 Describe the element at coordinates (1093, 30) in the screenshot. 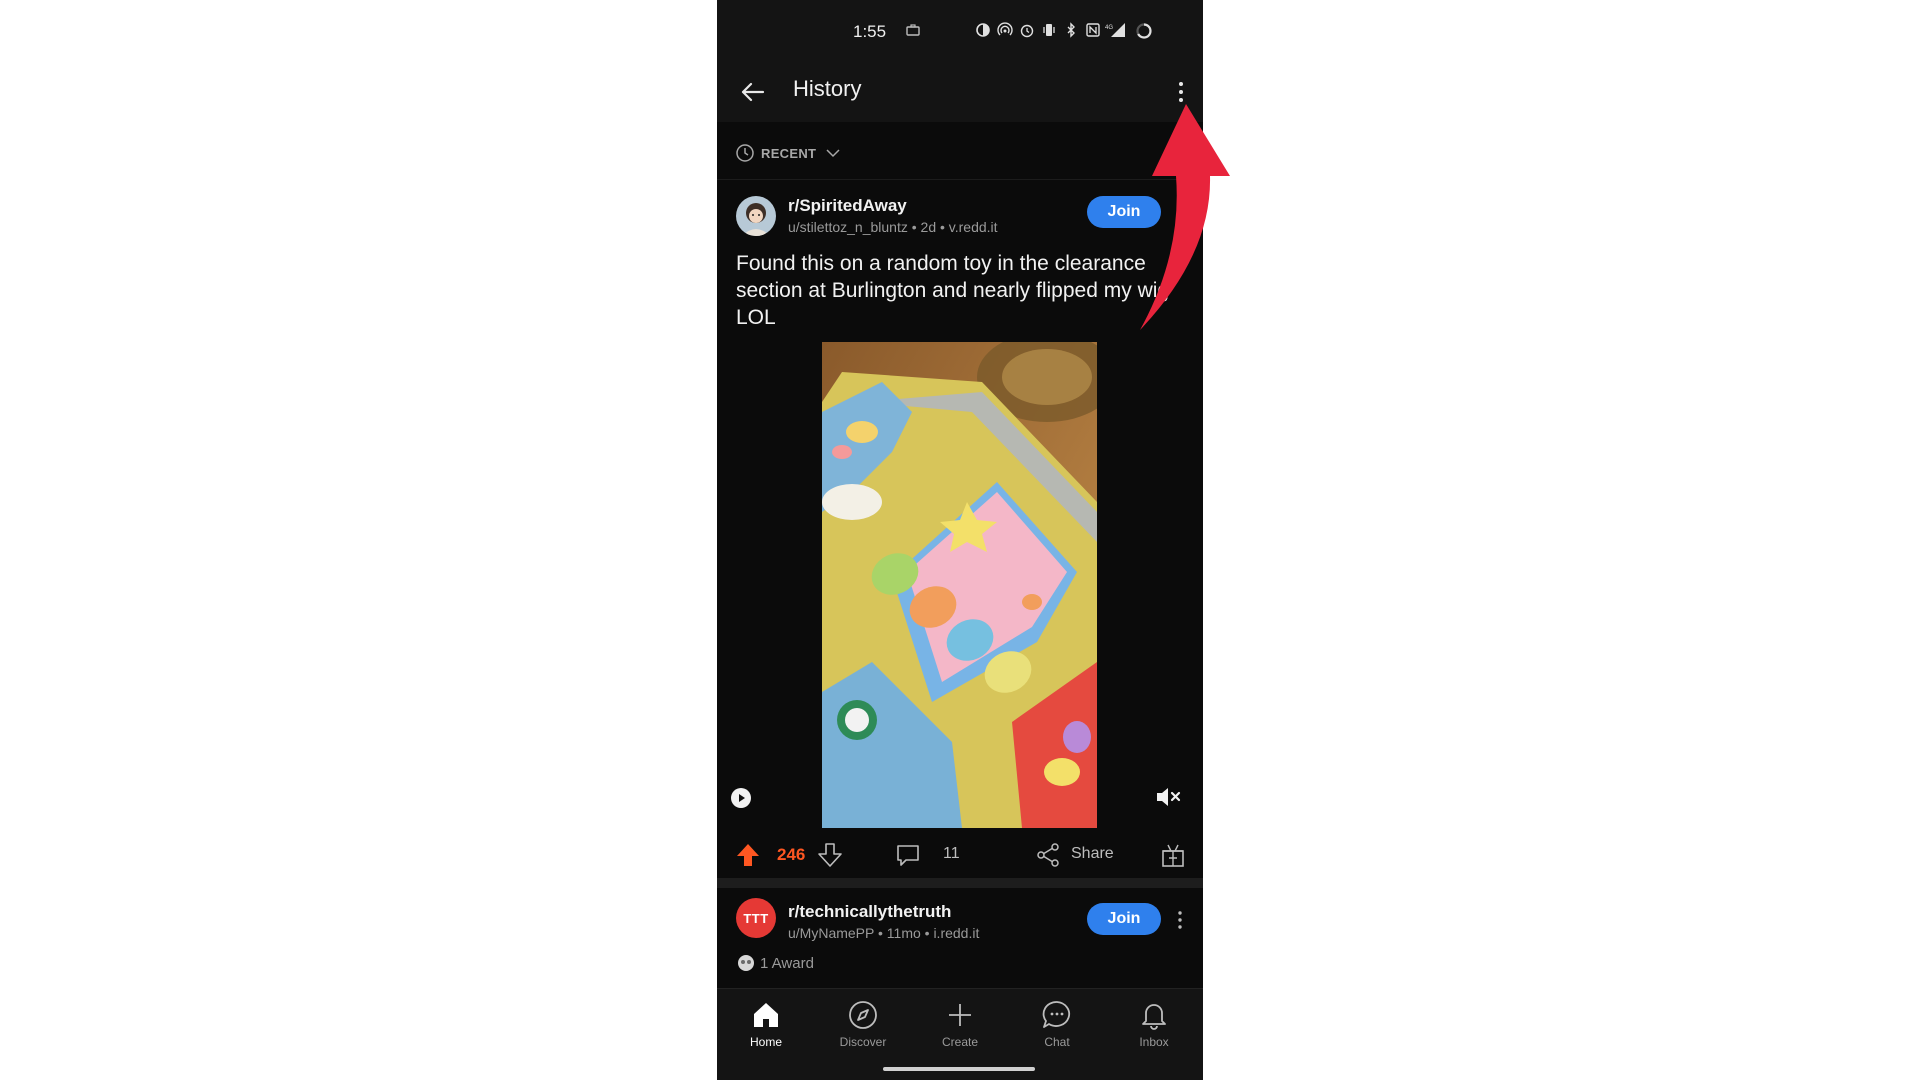

I see `nfc-icon` at that location.